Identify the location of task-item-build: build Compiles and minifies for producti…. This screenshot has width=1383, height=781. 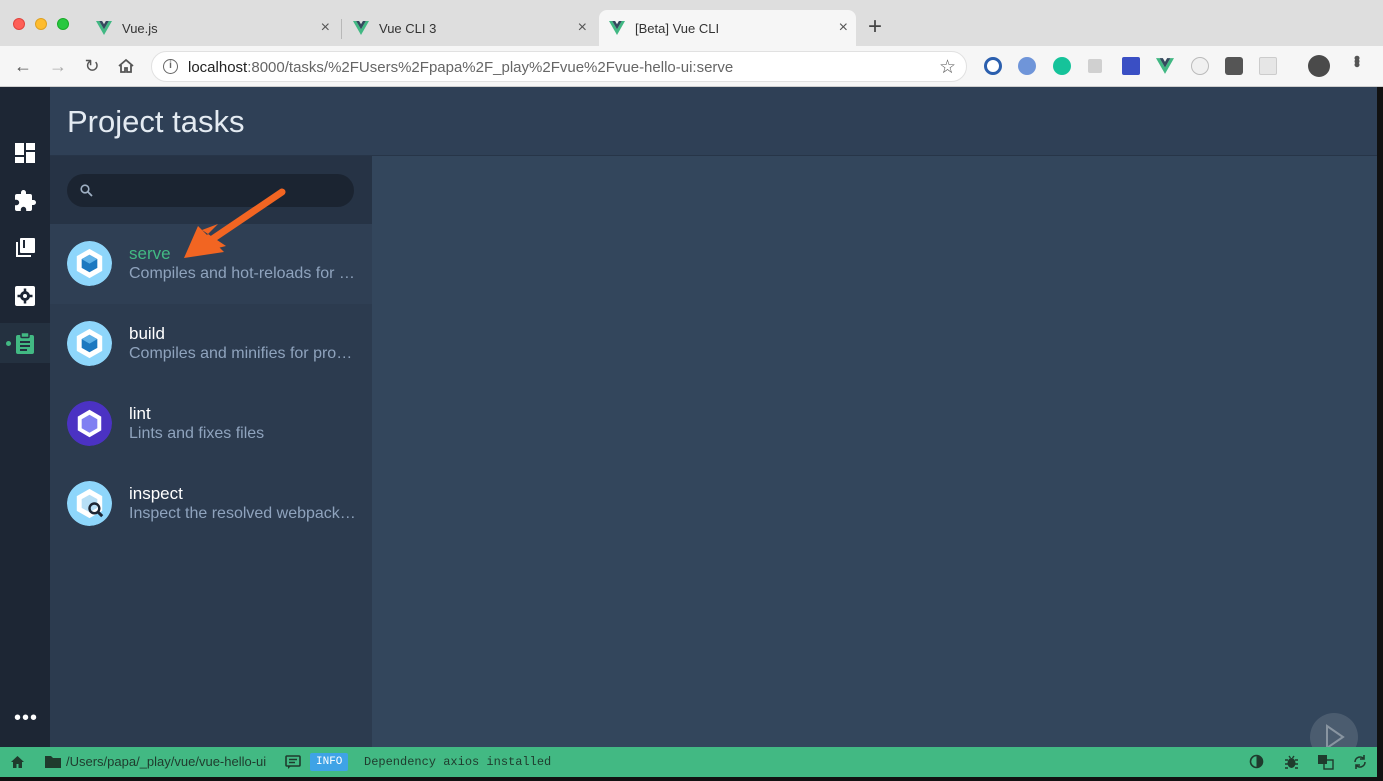
(211, 344).